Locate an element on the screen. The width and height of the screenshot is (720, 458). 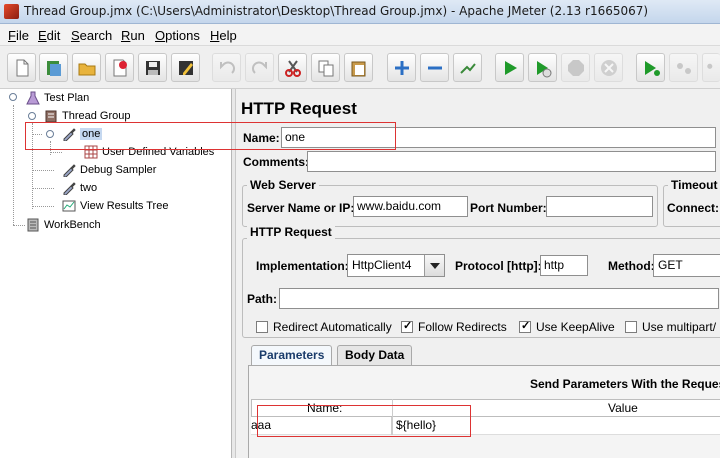
method-select: GET is located at coordinates (686, 265).